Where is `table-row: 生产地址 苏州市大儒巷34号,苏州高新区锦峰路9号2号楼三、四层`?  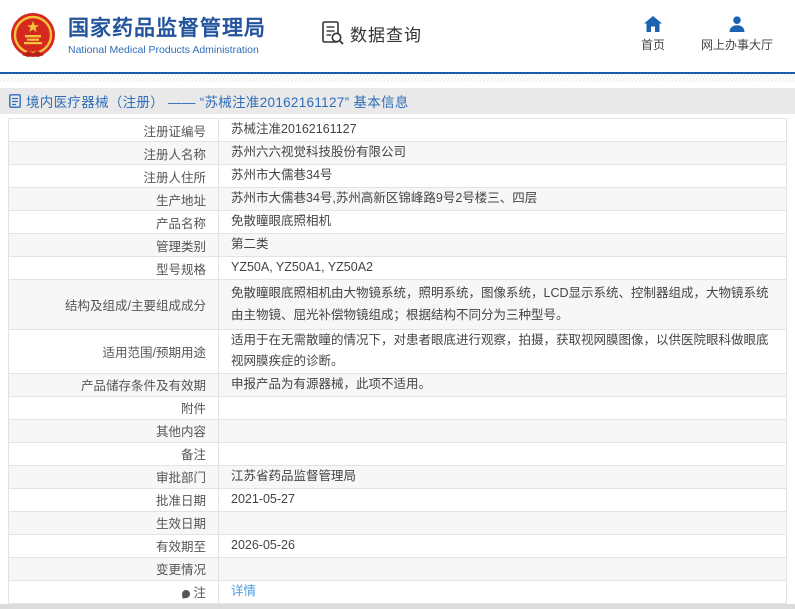 table-row: 生产地址 苏州市大儒巷34号,苏州高新区锦峰路9号2号楼三、四层 is located at coordinates (397, 199).